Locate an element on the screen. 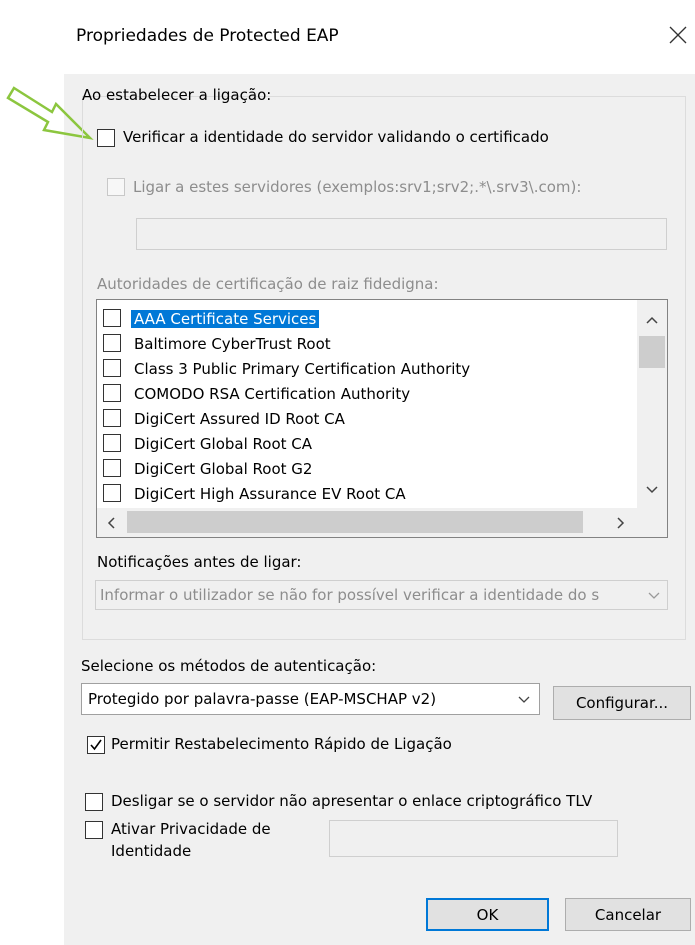 The image size is (695, 945). notifications-label: Notificações antes de ligar: is located at coordinates (199, 562).